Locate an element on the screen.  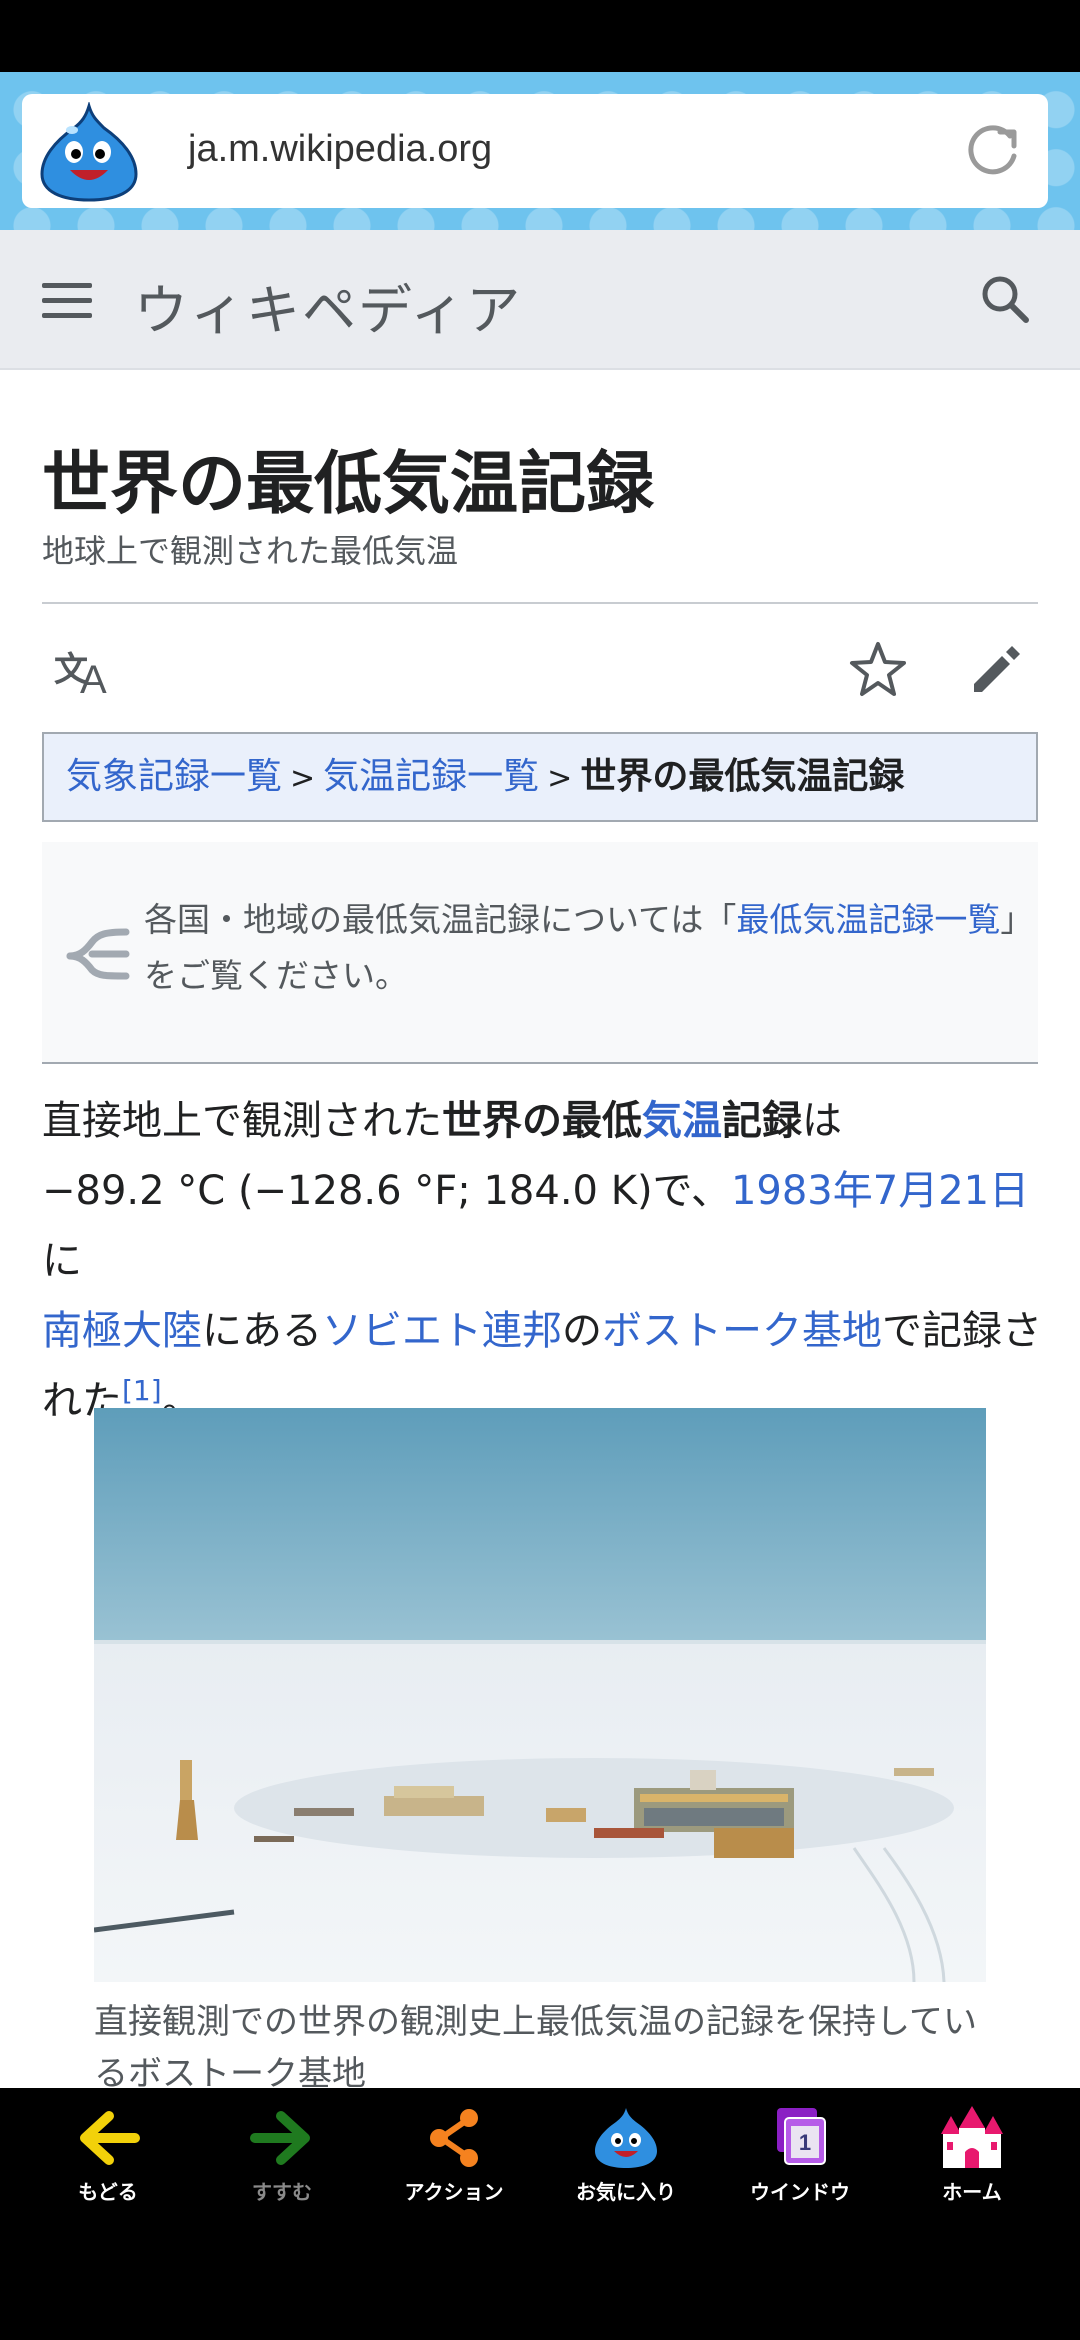
lead-text: の is located at coordinates (582, 1331).